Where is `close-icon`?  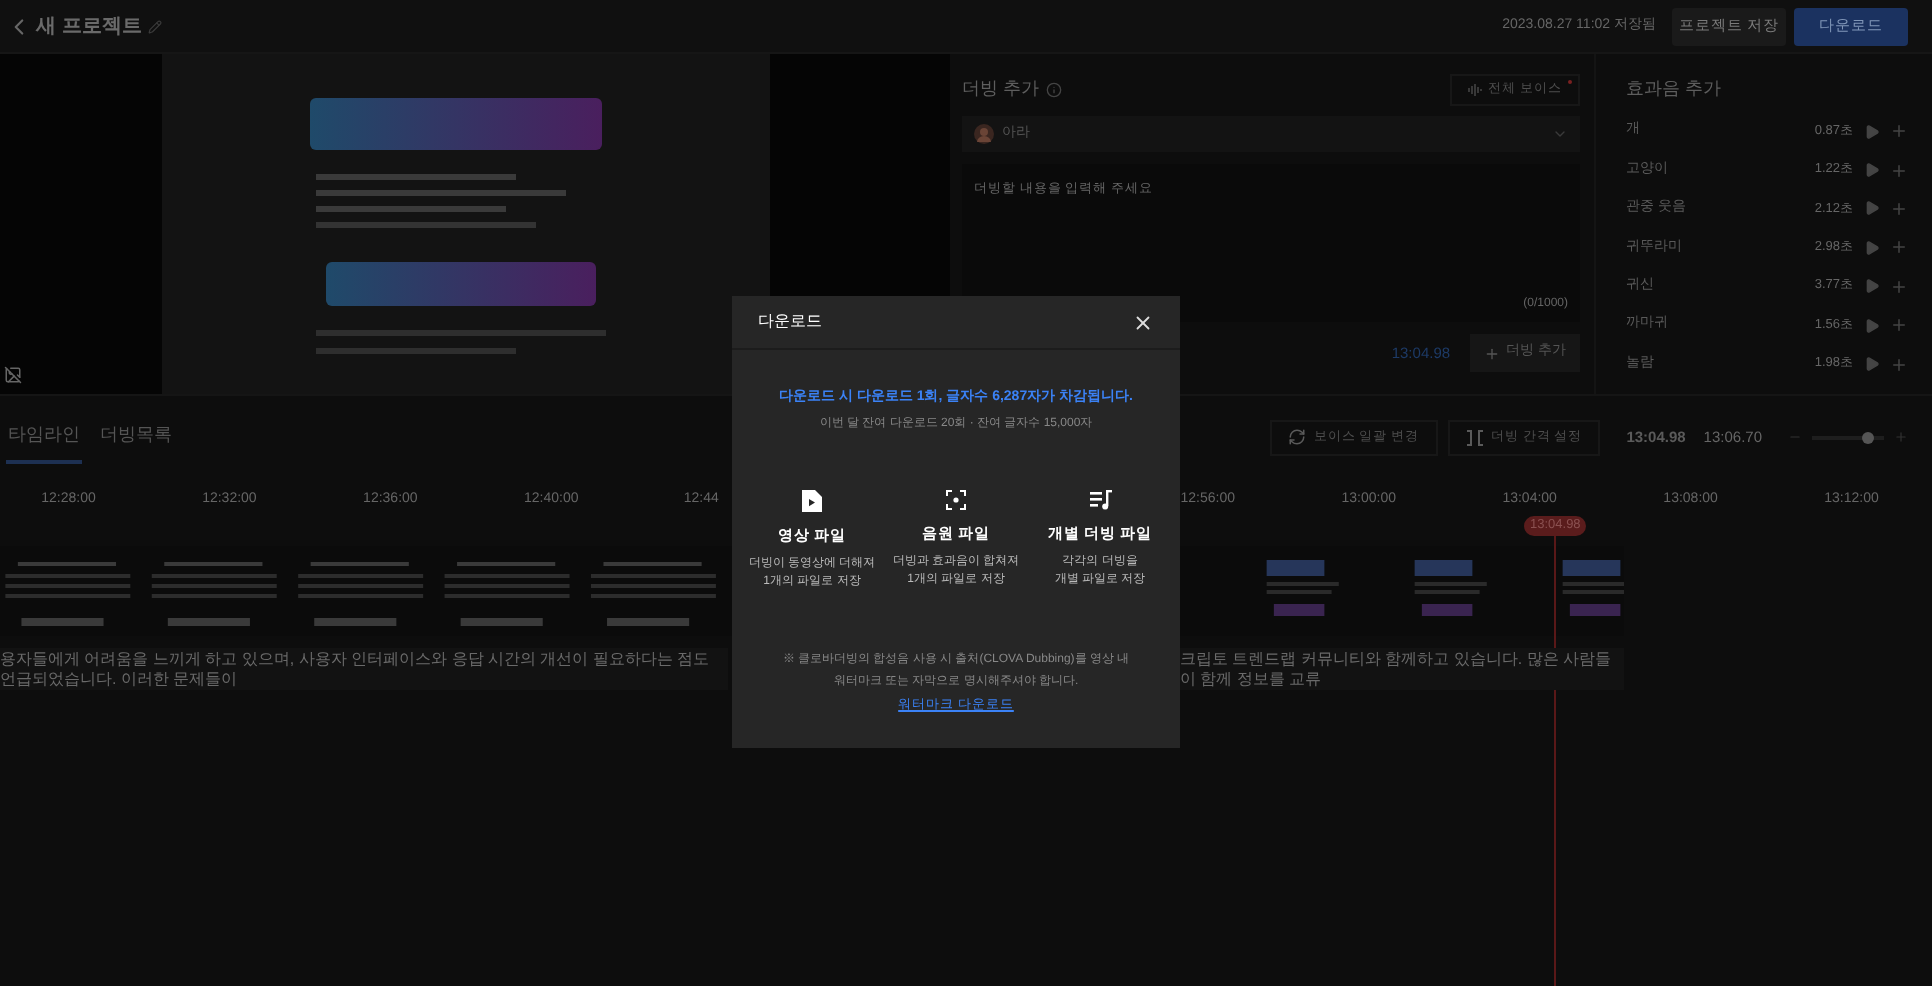 close-icon is located at coordinates (1143, 322).